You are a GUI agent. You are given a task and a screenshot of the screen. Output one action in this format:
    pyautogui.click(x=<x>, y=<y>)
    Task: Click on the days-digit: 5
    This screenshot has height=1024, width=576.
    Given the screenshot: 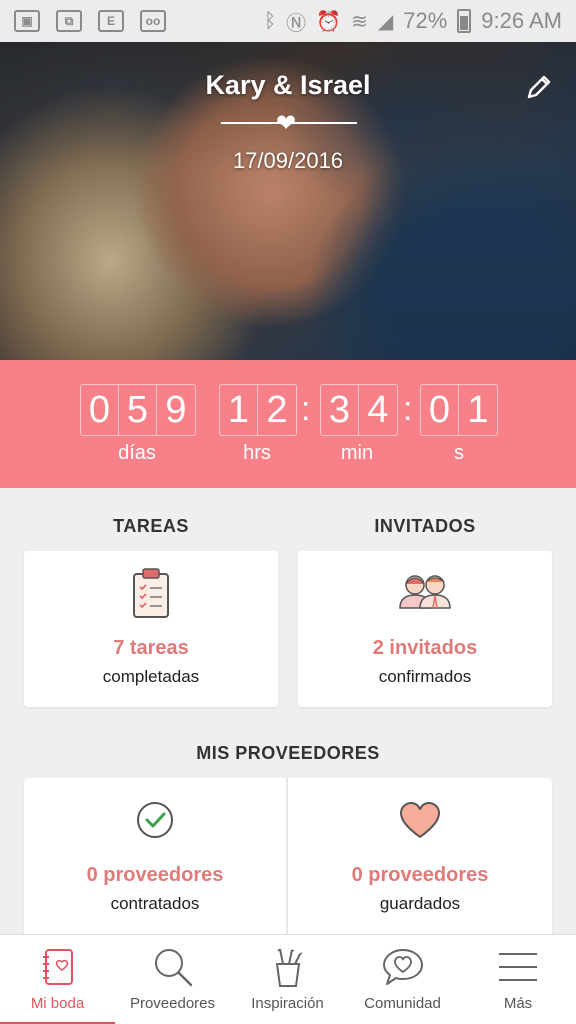 What is the action you would take?
    pyautogui.click(x=138, y=410)
    